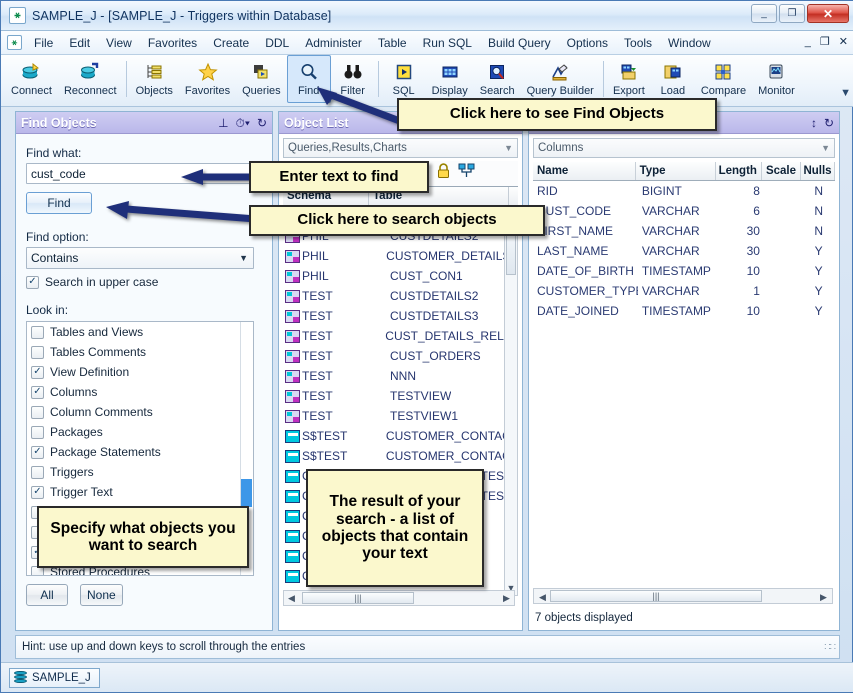 This screenshot has height=693, width=853. Describe the element at coordinates (207, 79) in the screenshot. I see `toolbar-button-favorites: Favorites` at that location.